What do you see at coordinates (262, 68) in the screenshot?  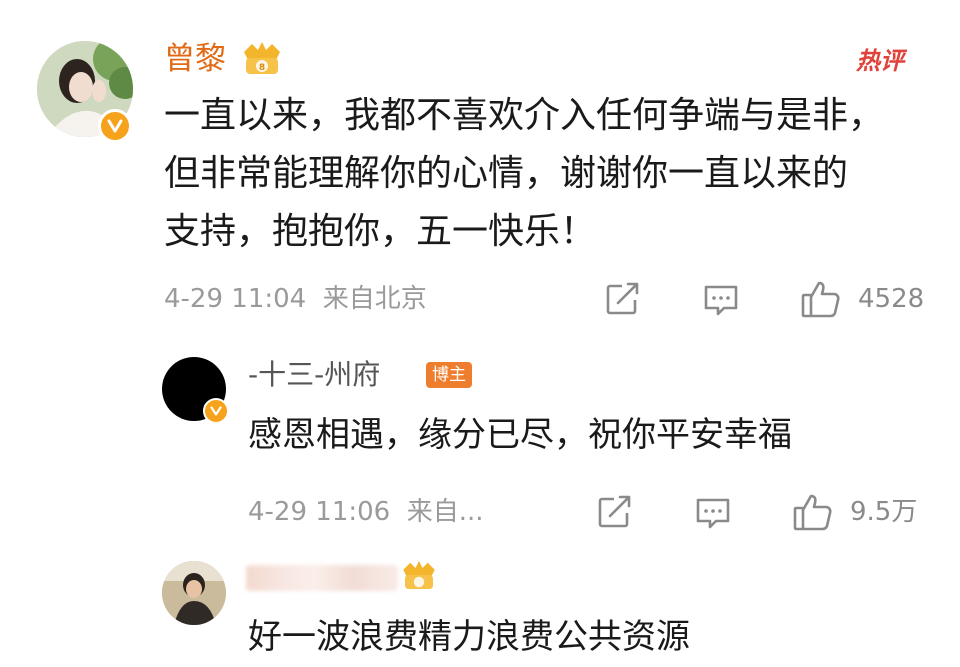 I see `svg-text: 8` at bounding box center [262, 68].